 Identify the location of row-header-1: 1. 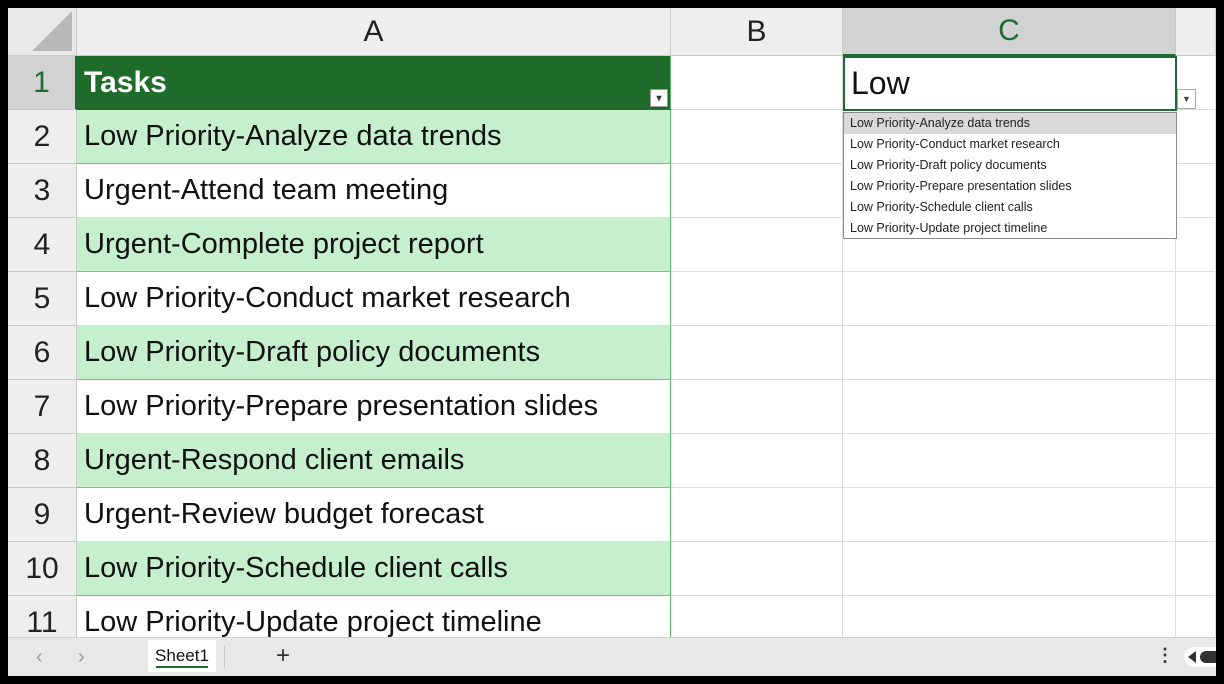
(42, 83).